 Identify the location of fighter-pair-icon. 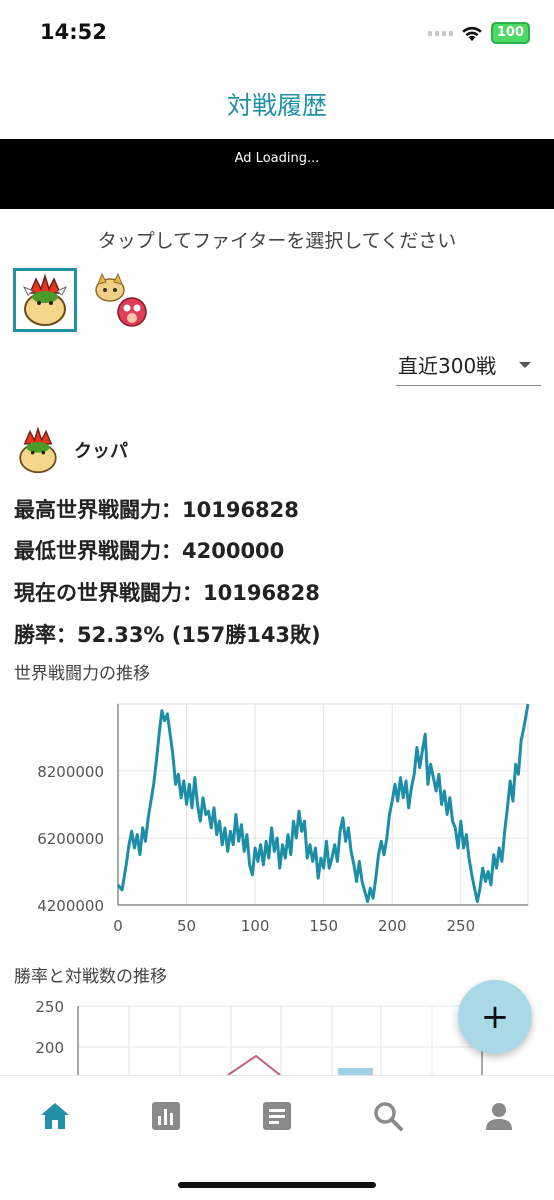
(121, 299).